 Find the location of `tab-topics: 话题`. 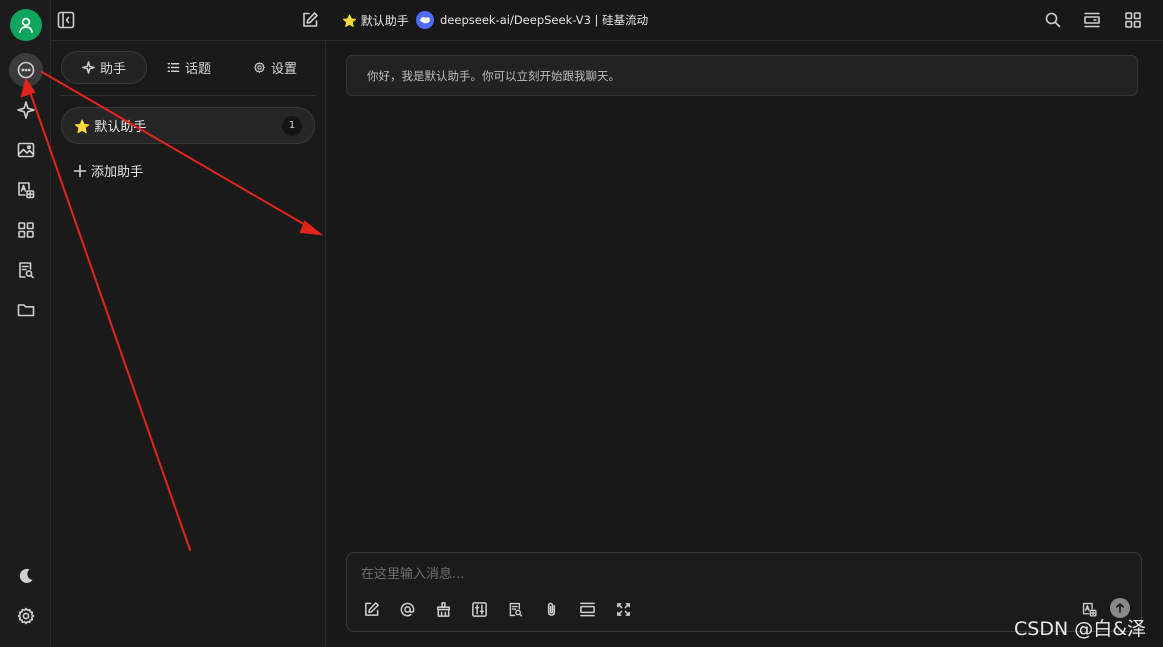

tab-topics: 话题 is located at coordinates (189, 67).